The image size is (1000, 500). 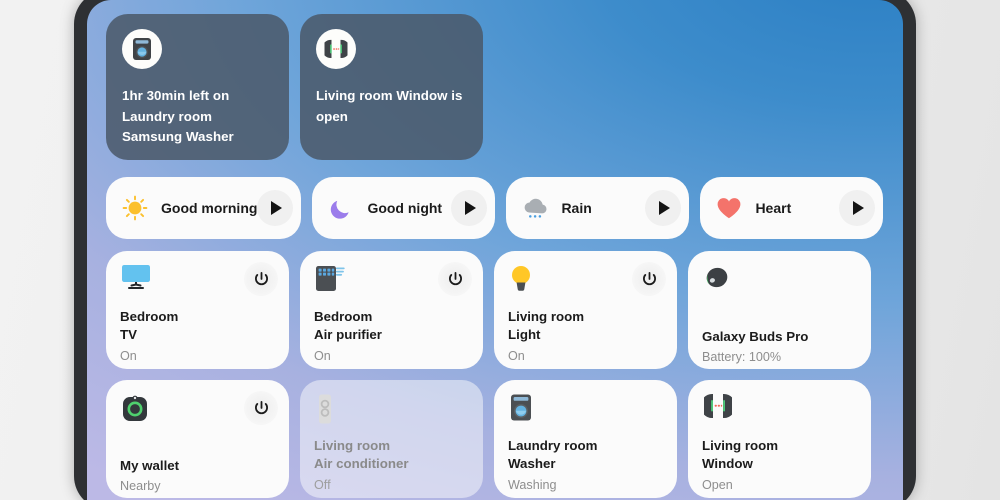 What do you see at coordinates (535, 208) in the screenshot?
I see `rain-cloud-icon` at bounding box center [535, 208].